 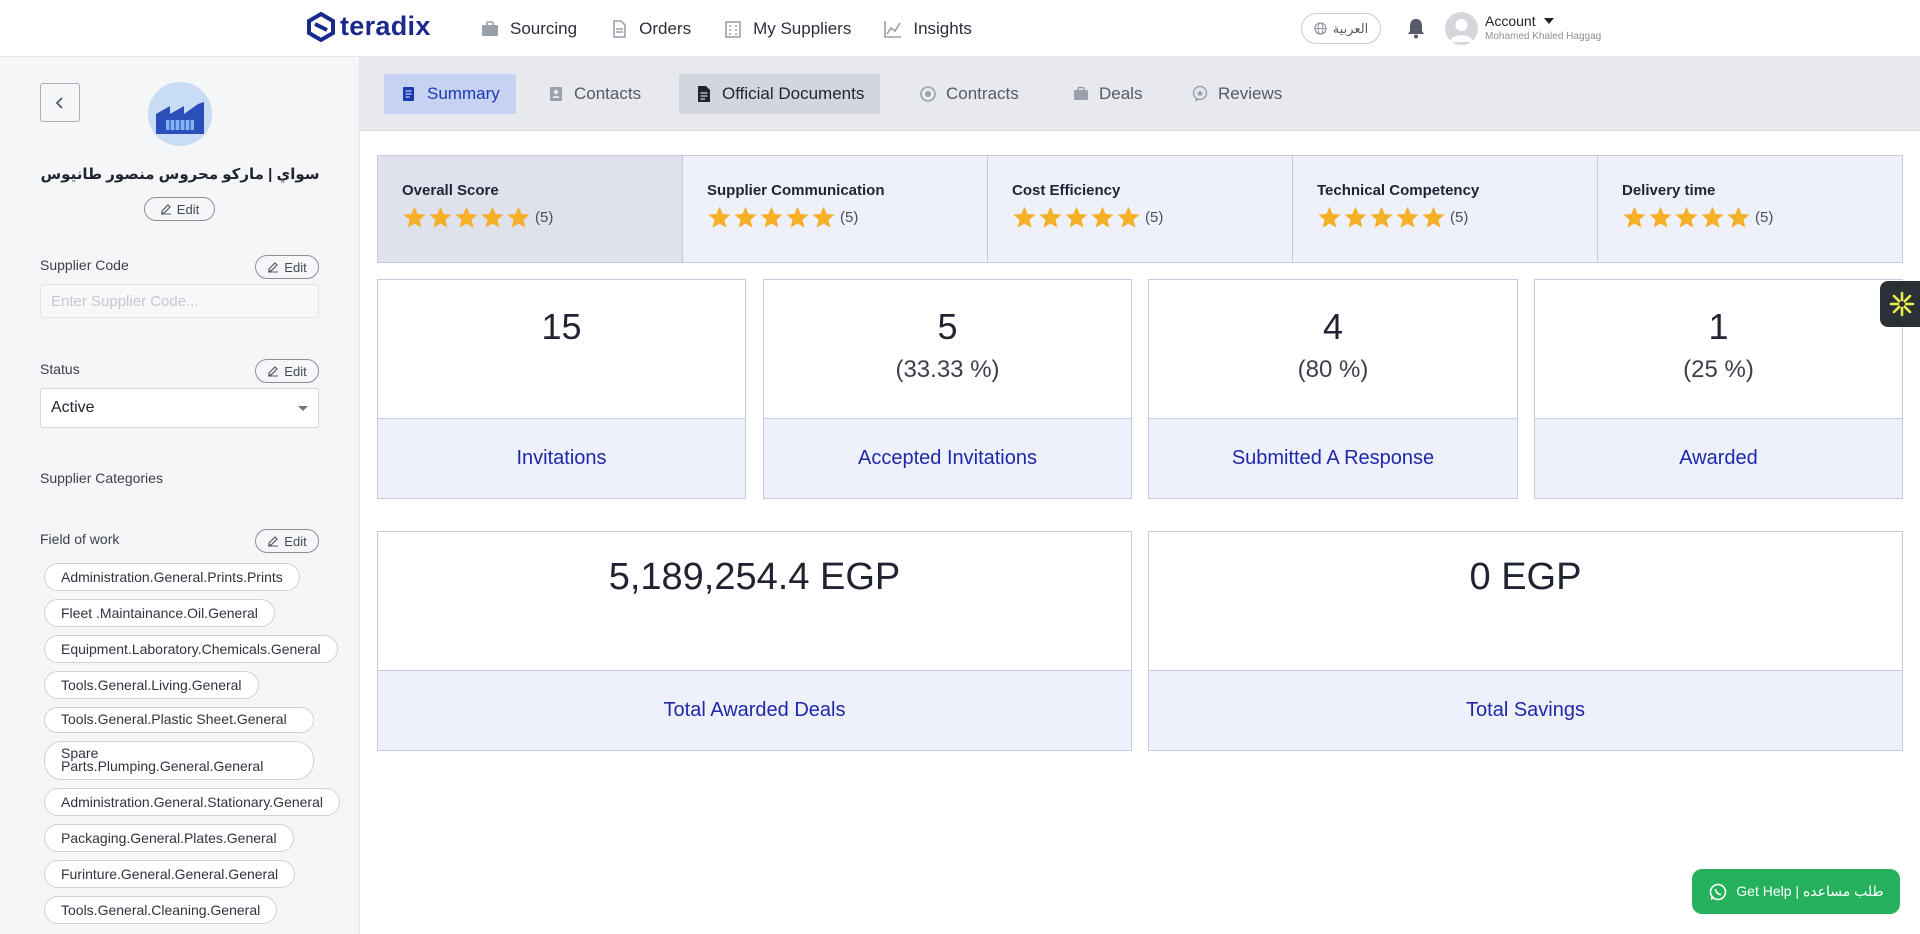 What do you see at coordinates (561, 326) in the screenshot?
I see `stat-value: 15` at bounding box center [561, 326].